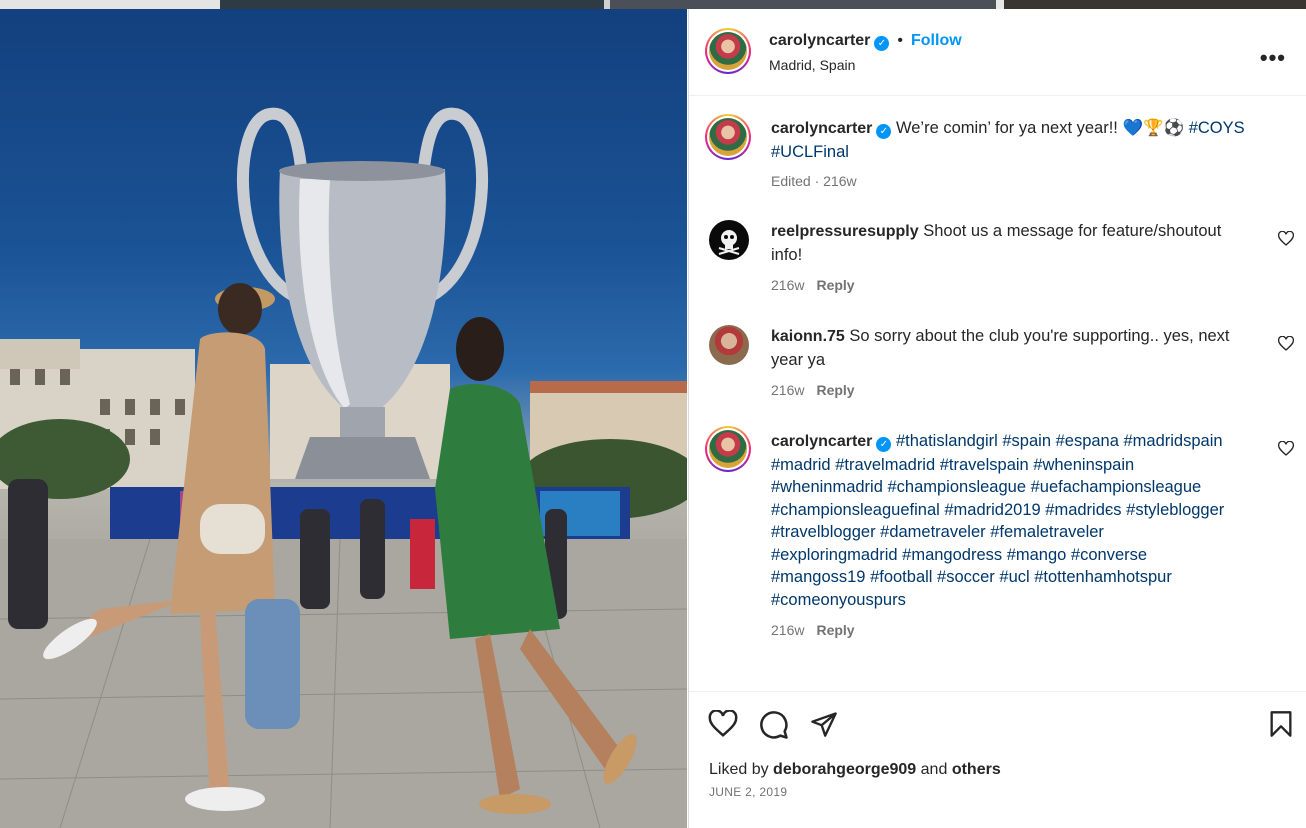 The image size is (1306, 828). I want to click on heart-icon, so click(723, 724).